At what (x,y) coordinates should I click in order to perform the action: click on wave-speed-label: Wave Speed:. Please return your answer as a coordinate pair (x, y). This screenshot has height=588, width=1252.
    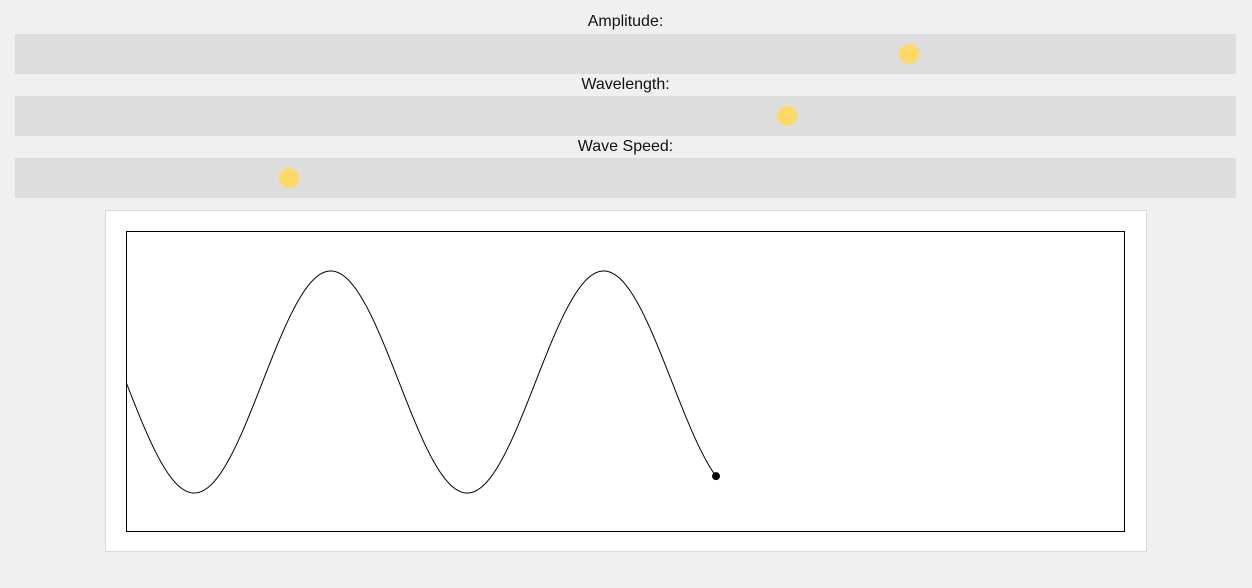
    Looking at the image, I should click on (625, 146).